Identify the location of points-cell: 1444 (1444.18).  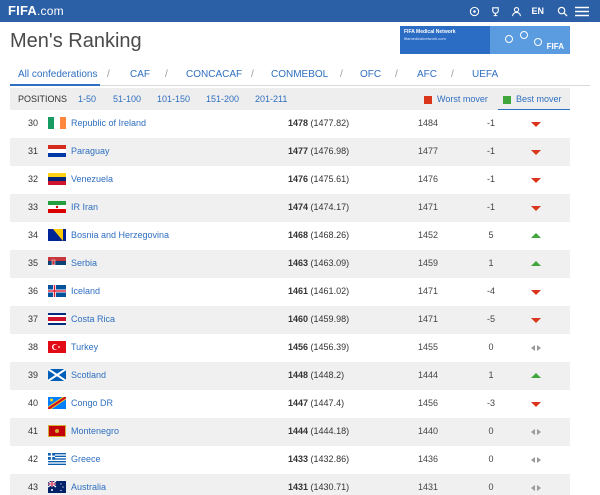
(318, 431).